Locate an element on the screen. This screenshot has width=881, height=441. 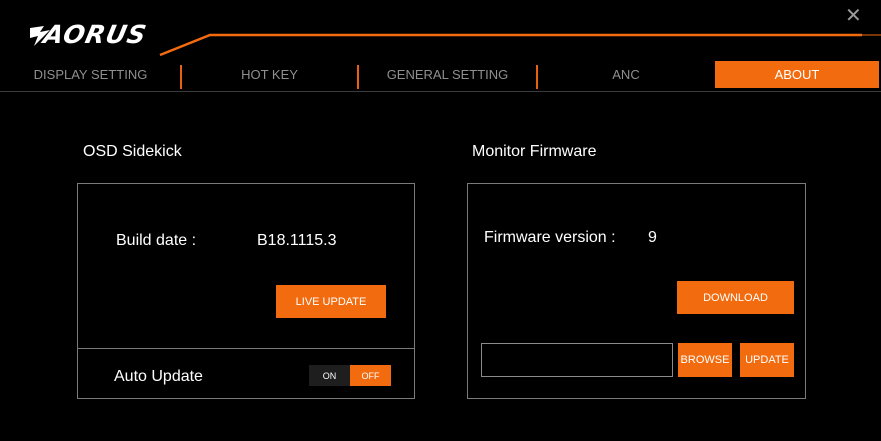
firmware-version-value: 9 is located at coordinates (652, 237).